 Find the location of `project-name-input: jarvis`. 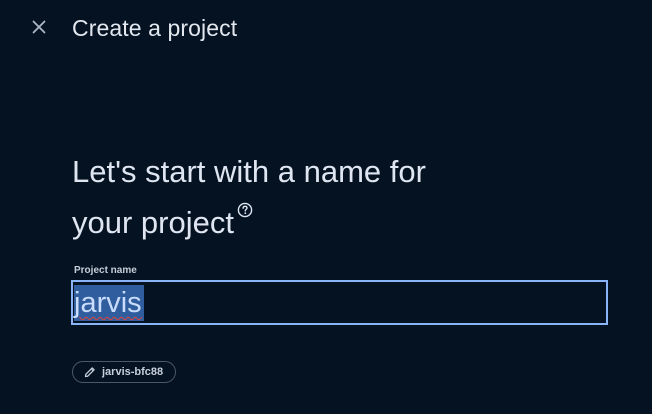

project-name-input: jarvis is located at coordinates (109, 303).